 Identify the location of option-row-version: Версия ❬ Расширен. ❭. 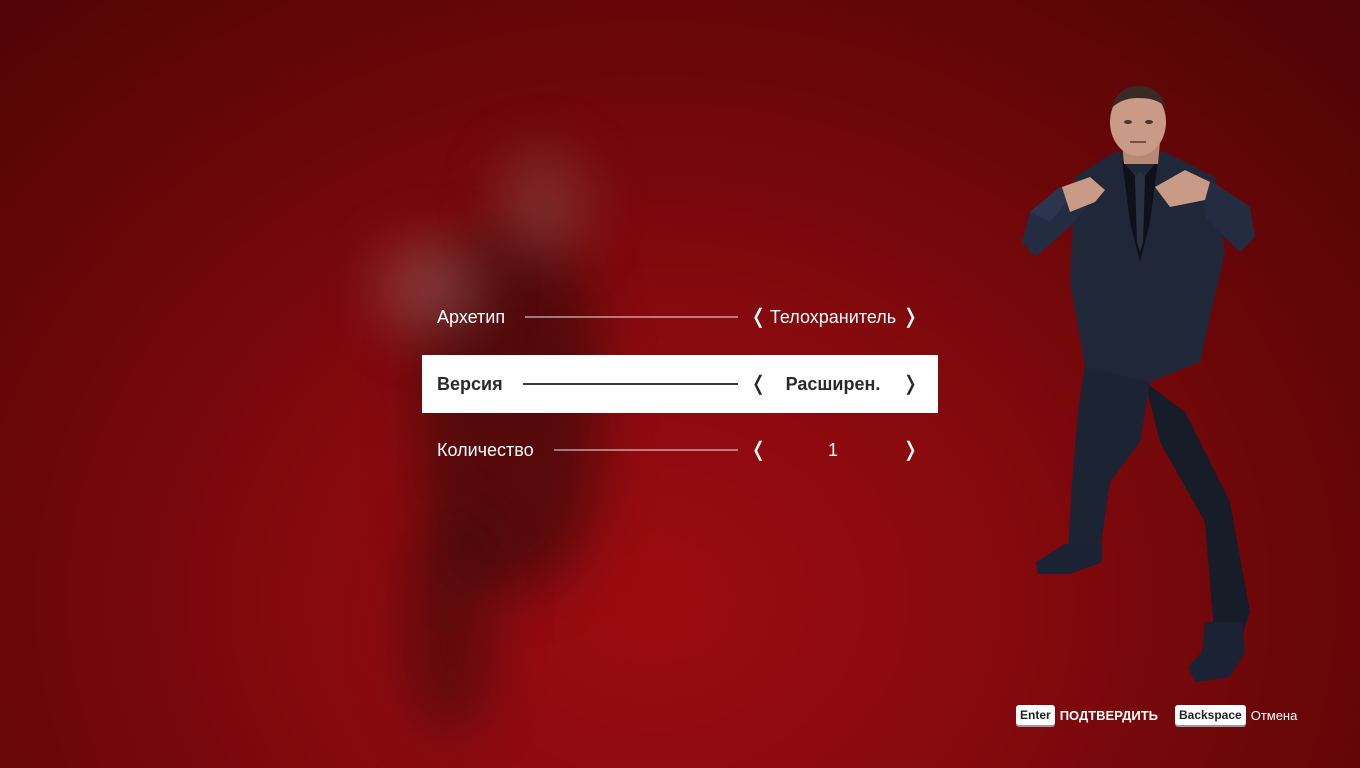
(680, 384).